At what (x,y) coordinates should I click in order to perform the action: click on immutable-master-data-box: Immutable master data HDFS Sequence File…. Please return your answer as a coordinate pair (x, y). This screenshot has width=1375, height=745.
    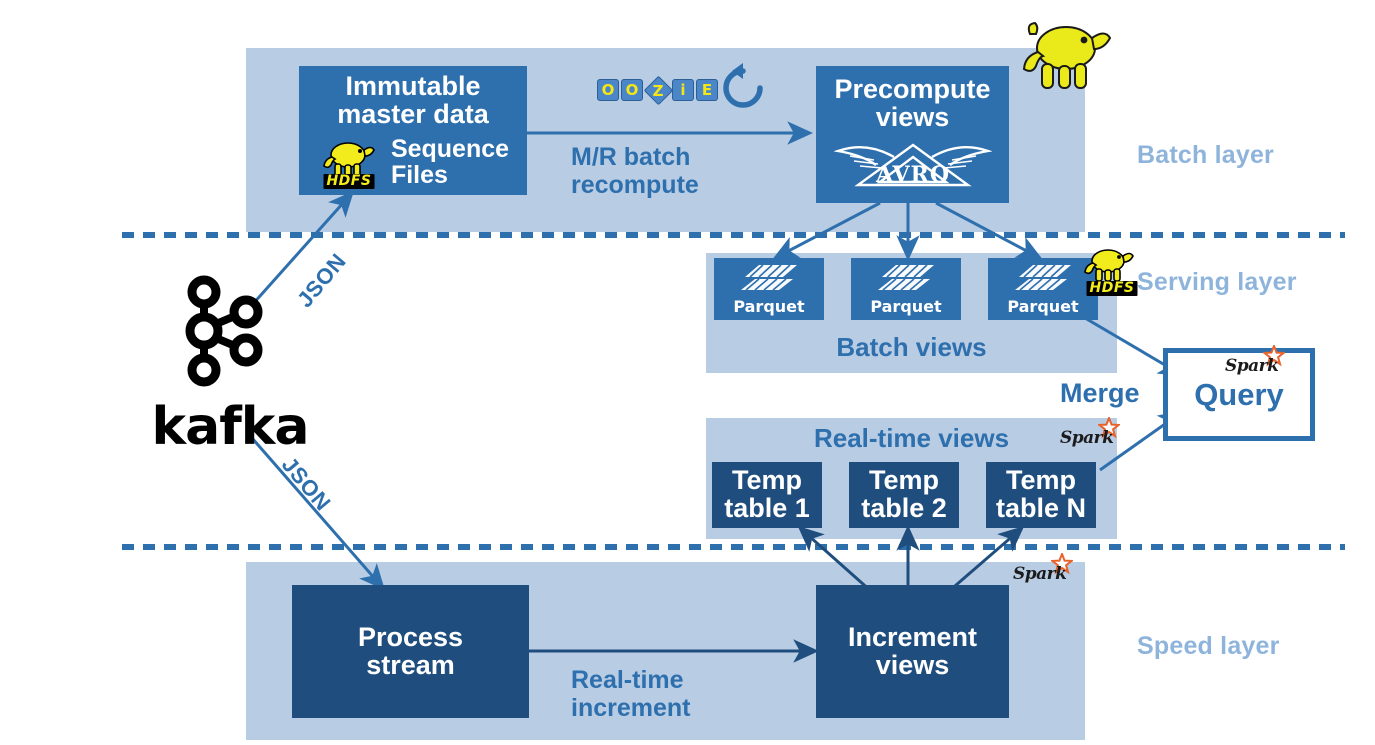
    Looking at the image, I should click on (413, 130).